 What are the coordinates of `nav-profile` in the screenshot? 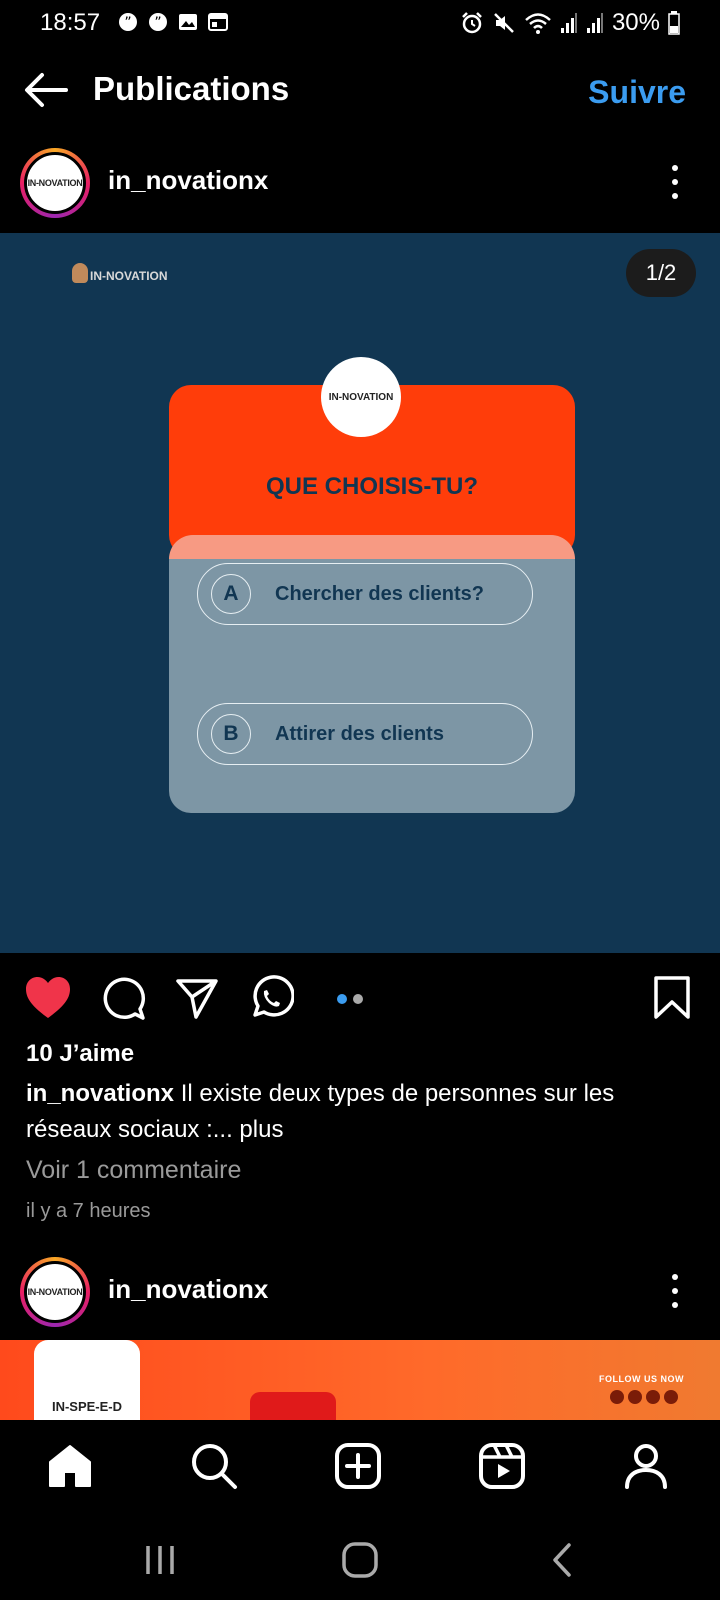 It's located at (647, 1467).